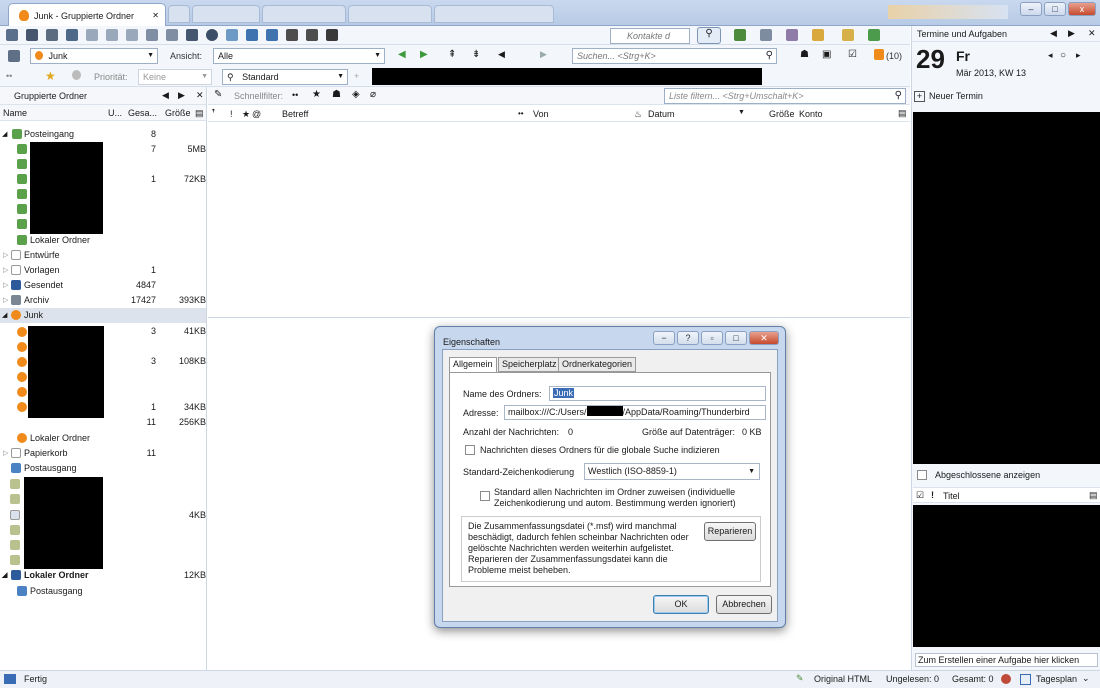 Image resolution: width=1100 pixels, height=688 pixels. I want to click on attachment-filter-icon: ⌀, so click(373, 94).